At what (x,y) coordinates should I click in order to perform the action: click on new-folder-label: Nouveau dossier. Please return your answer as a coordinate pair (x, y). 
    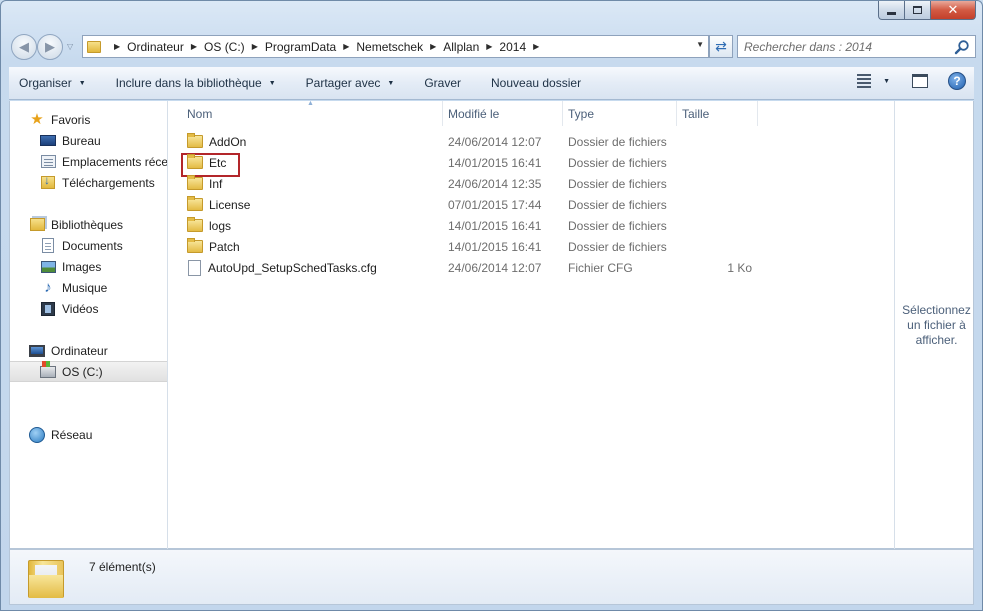
    Looking at the image, I should click on (536, 83).